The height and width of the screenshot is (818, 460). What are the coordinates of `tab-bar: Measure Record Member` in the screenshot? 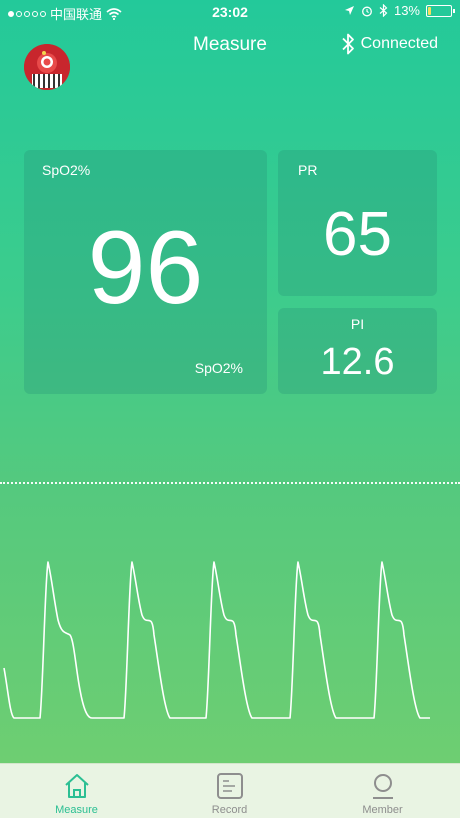 It's located at (230, 790).